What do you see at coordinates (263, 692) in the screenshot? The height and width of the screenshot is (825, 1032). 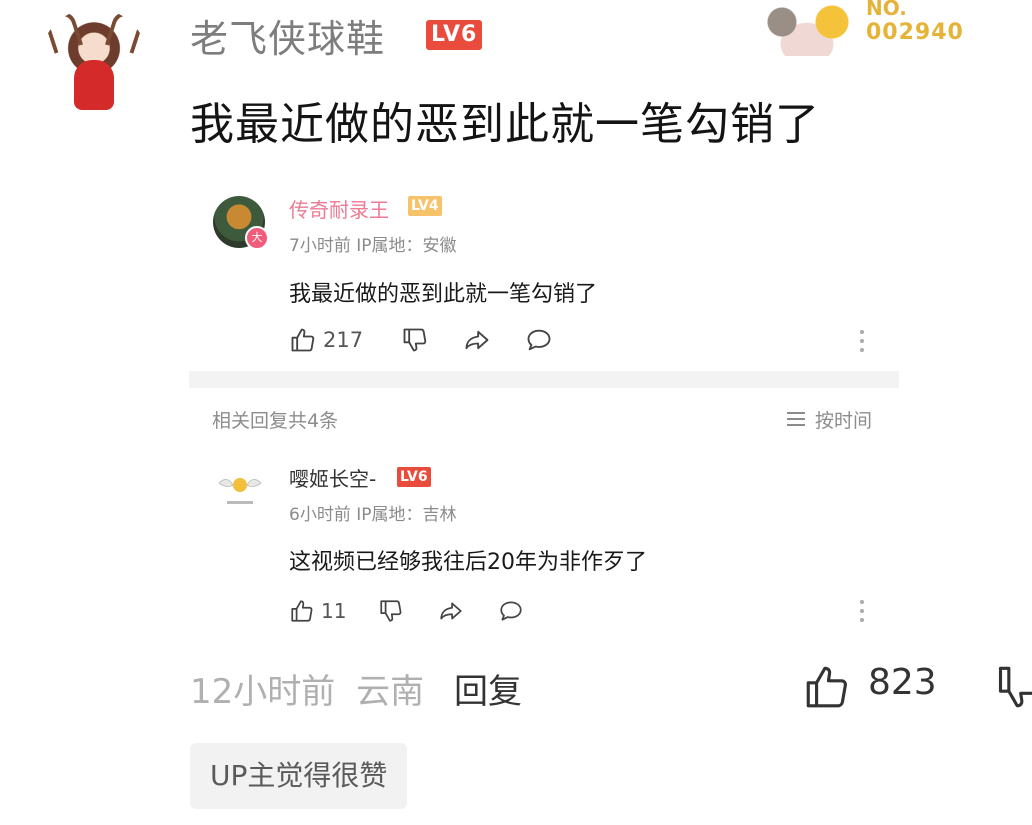 I see `comment-time: 12小时前` at bounding box center [263, 692].